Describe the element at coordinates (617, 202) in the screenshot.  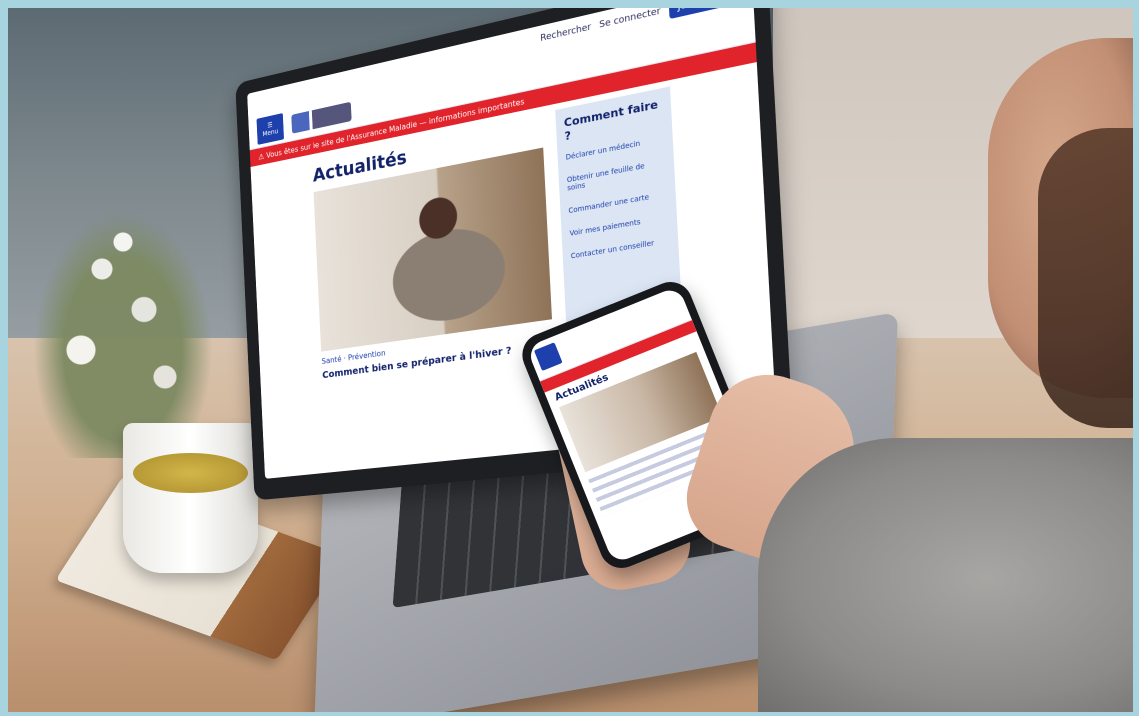
I see `sidebar-item: Commander une carte` at that location.